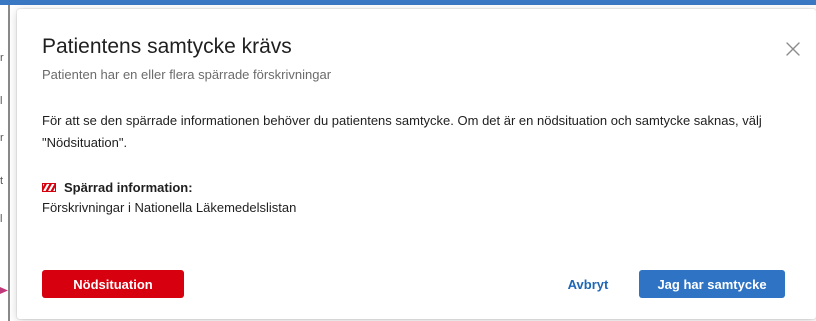 The image size is (816, 321). I want to click on app-top-bar, so click(408, 2).